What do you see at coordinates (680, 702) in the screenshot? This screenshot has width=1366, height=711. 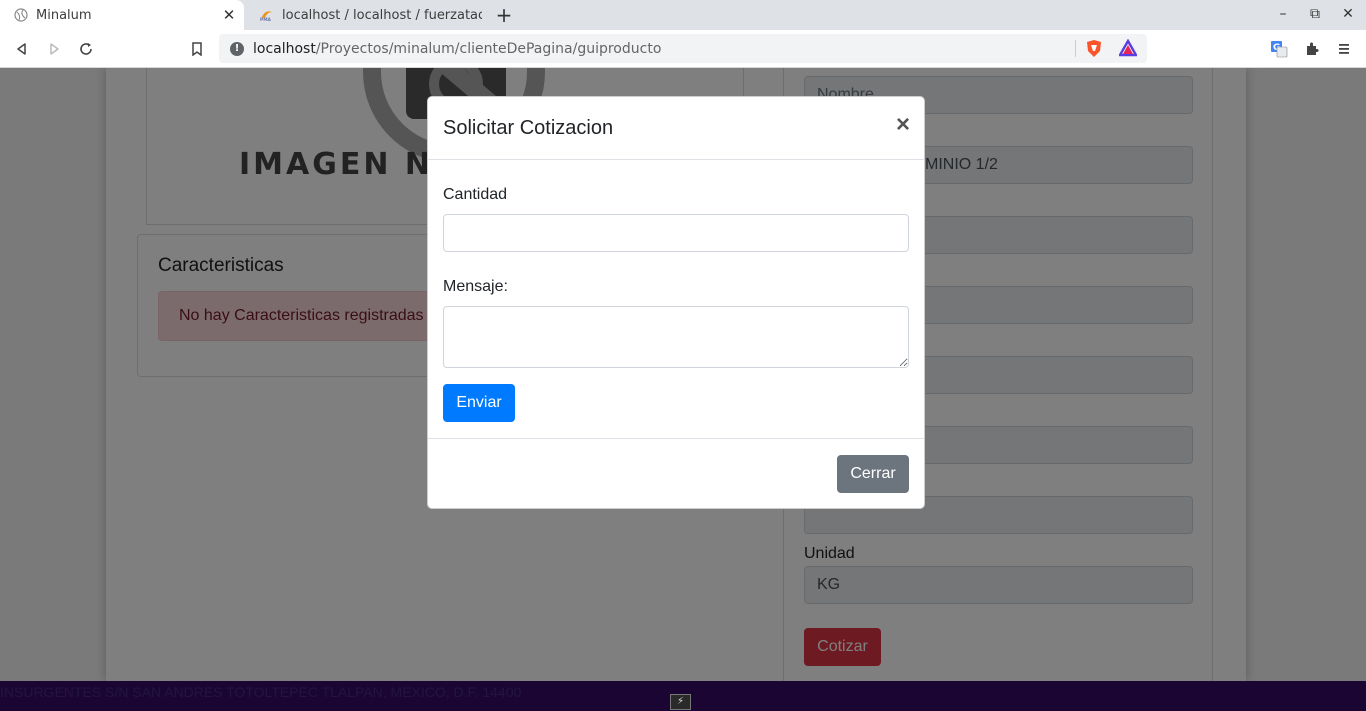 I see `bolt-icon: ⚡` at bounding box center [680, 702].